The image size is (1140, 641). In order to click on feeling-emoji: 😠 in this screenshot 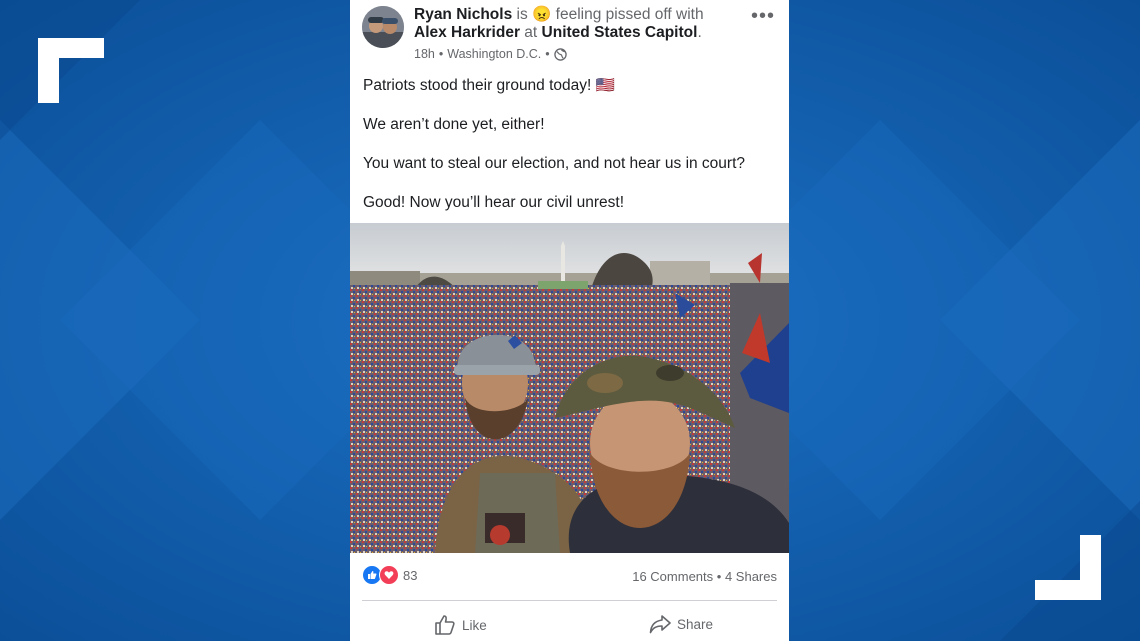, I will do `click(542, 14)`.